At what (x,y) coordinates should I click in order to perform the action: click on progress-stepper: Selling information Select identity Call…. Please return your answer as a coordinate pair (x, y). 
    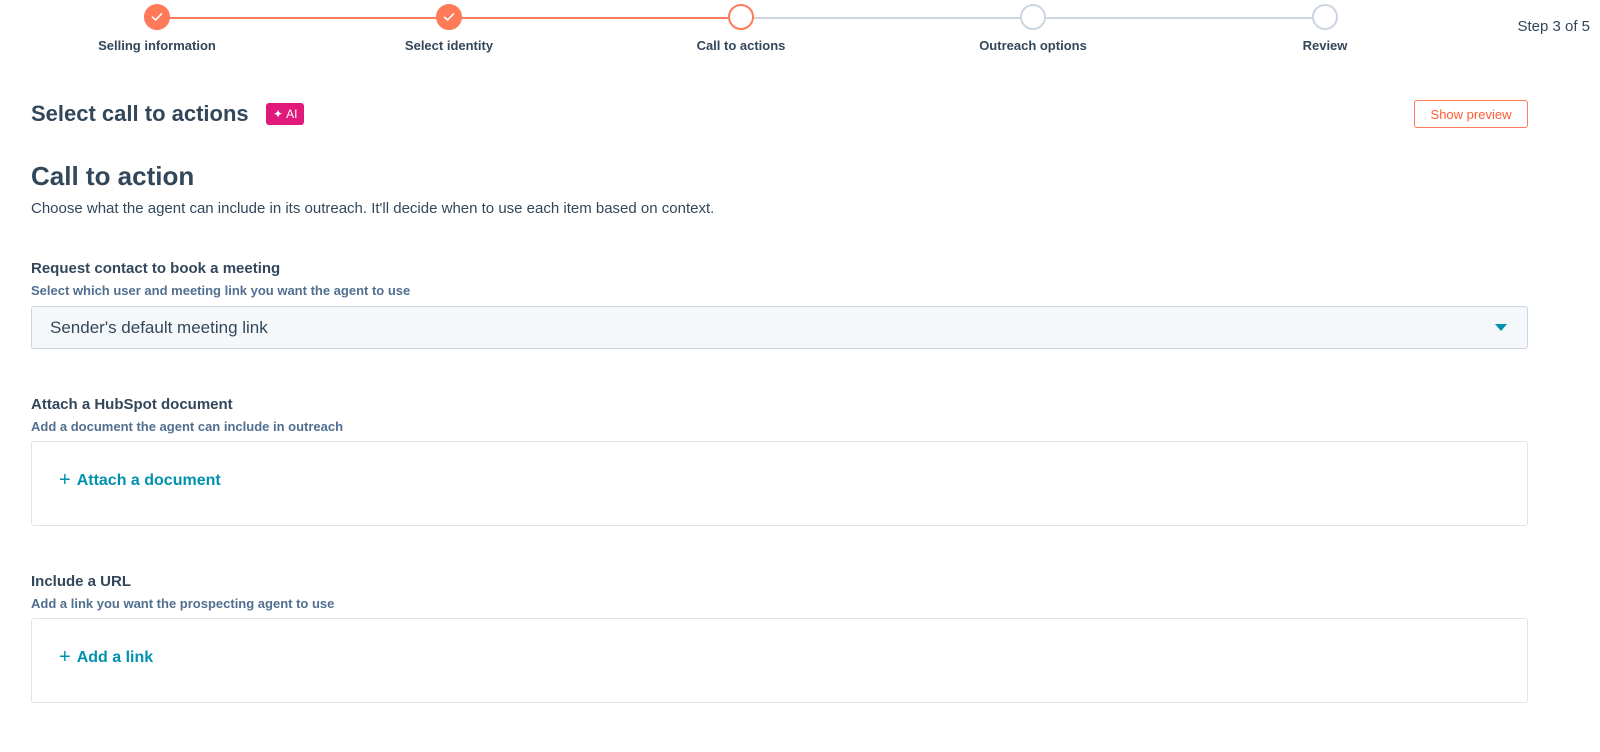
    Looking at the image, I should click on (800, 35).